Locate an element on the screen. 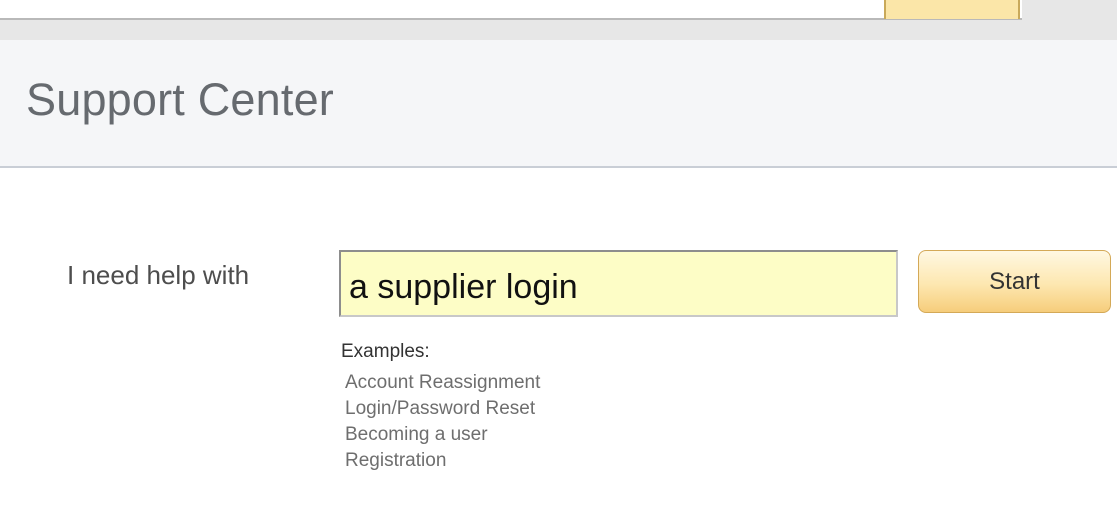 The height and width of the screenshot is (523, 1117). example-link-registration: Registration is located at coordinates (442, 461).